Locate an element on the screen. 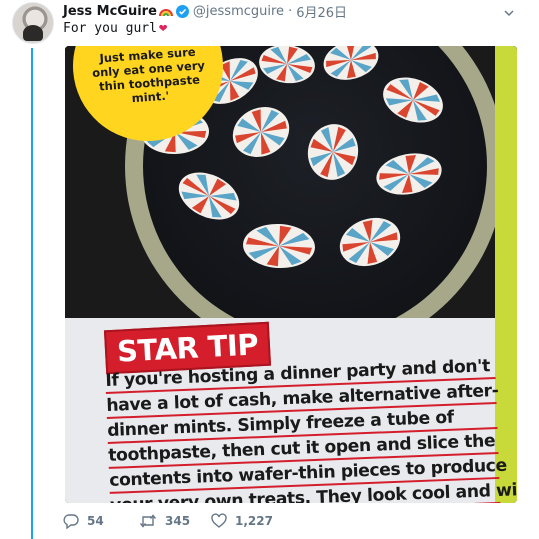  caret-down-icon is located at coordinates (509, 10).